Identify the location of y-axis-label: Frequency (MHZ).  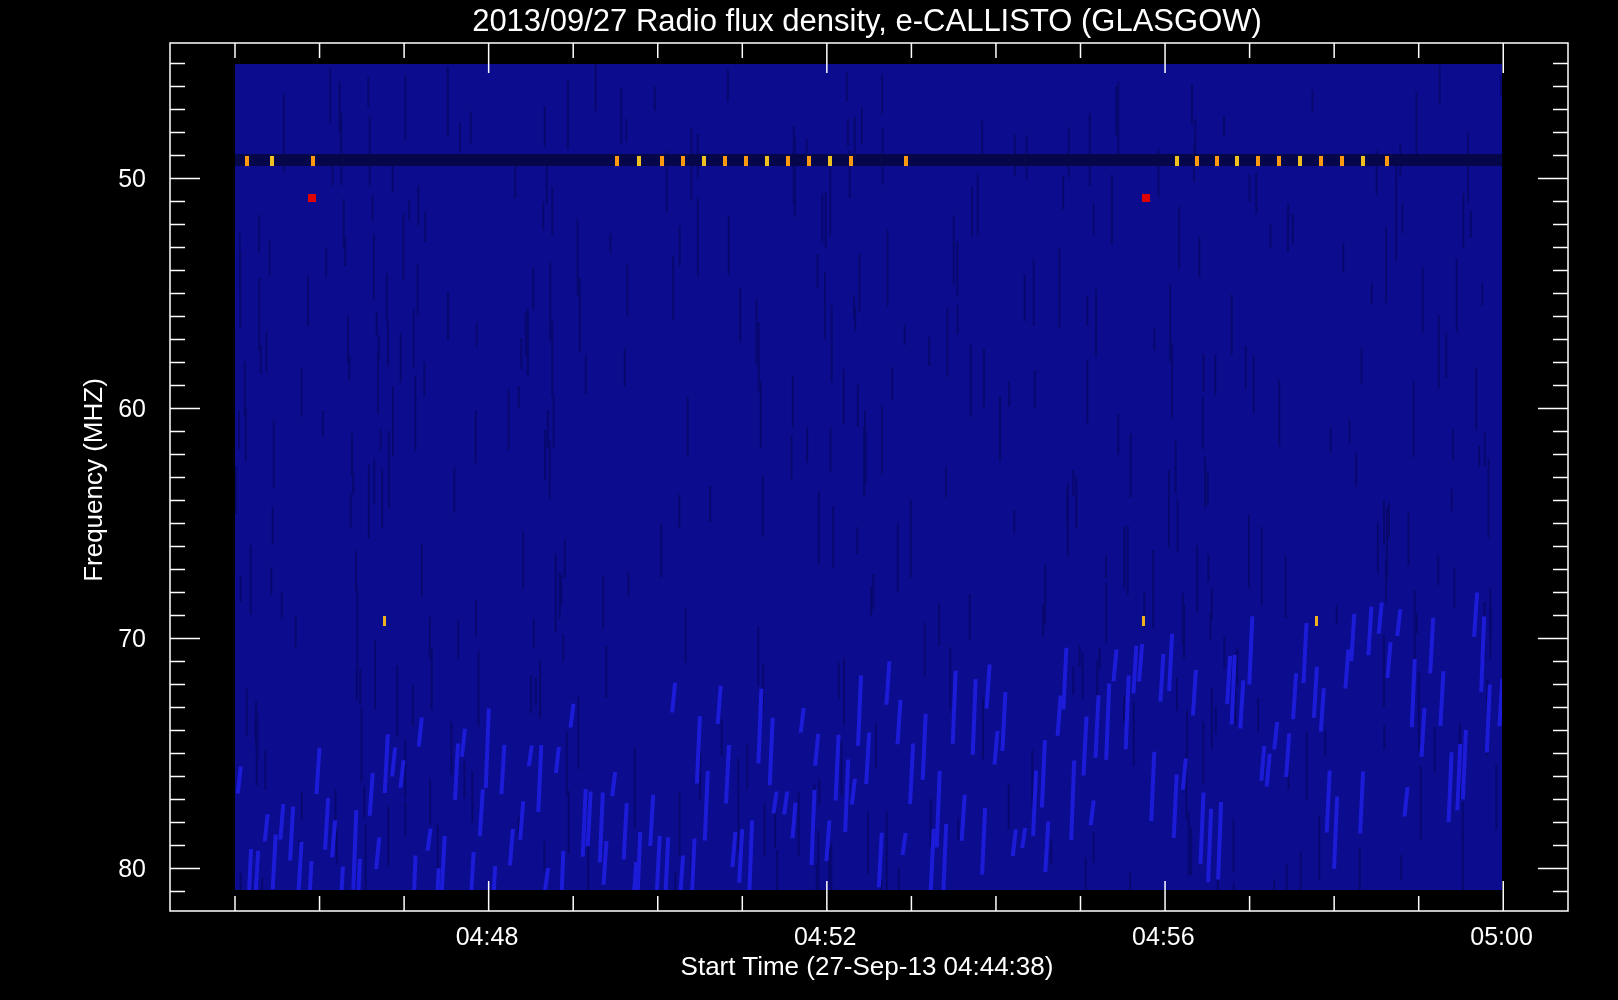
(93, 480).